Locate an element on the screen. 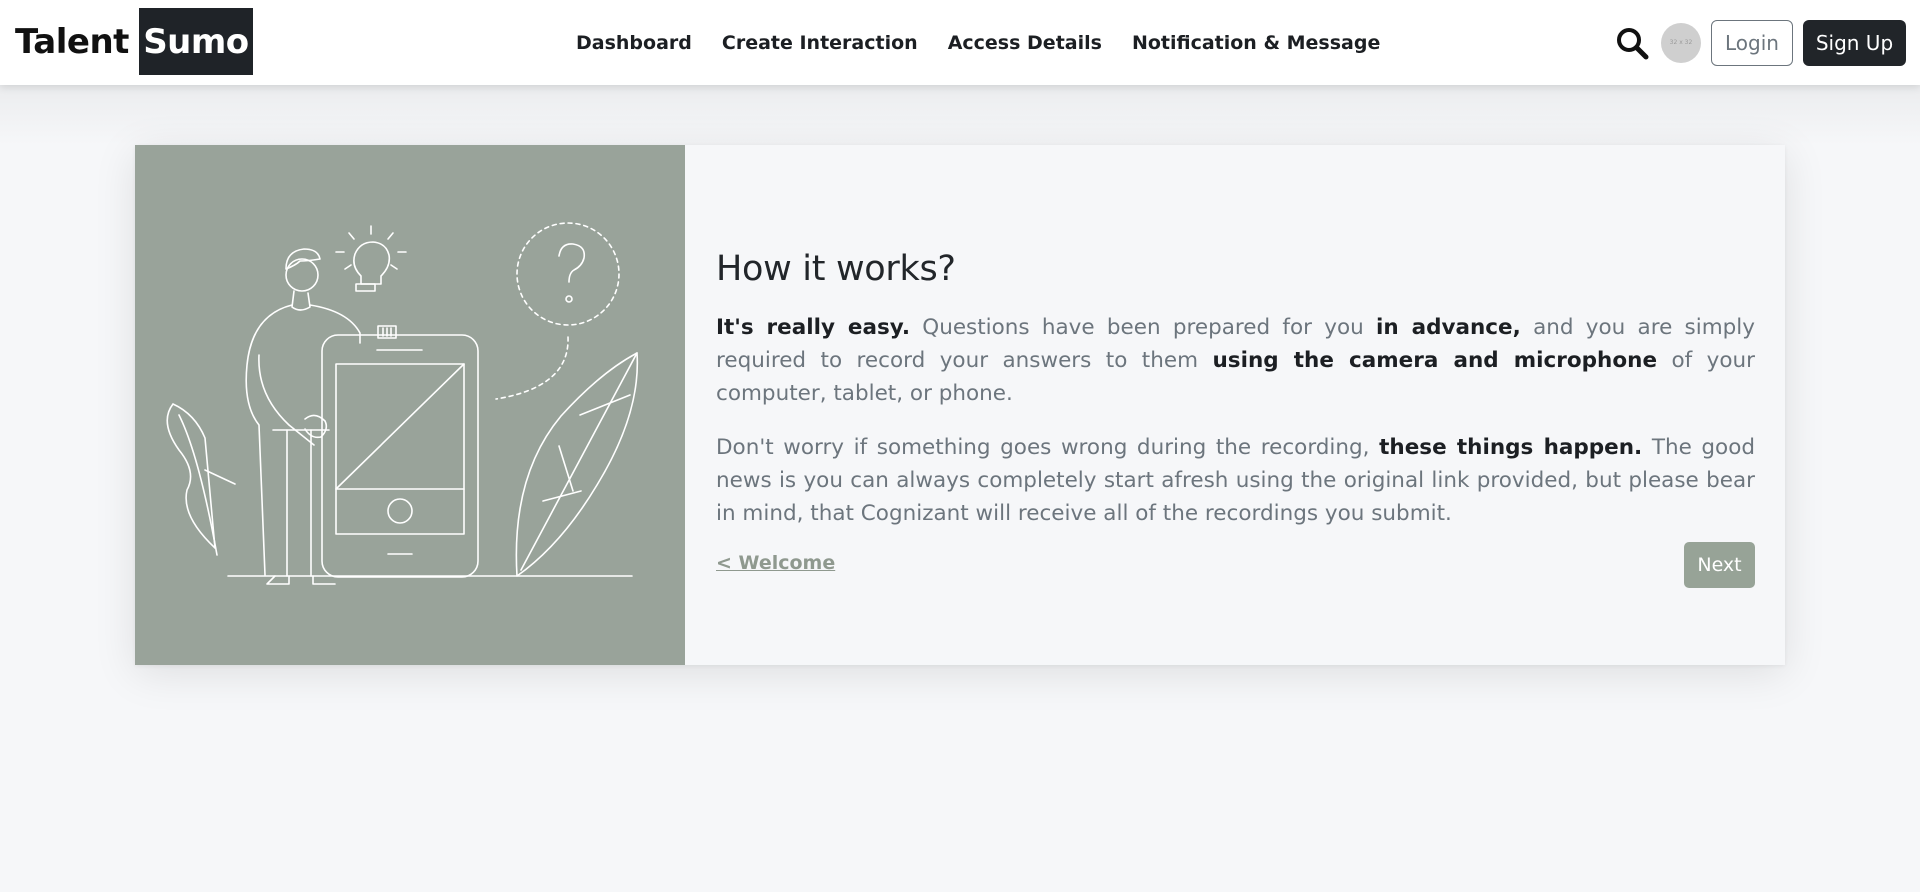 This screenshot has width=1920, height=892. back-to-welcome-link: < Welcome is located at coordinates (775, 563).